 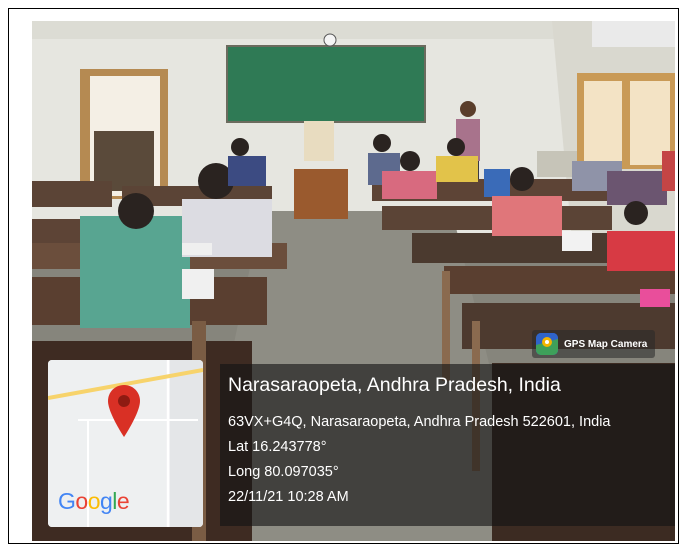 I want to click on google-letter: g, so click(x=106, y=501).